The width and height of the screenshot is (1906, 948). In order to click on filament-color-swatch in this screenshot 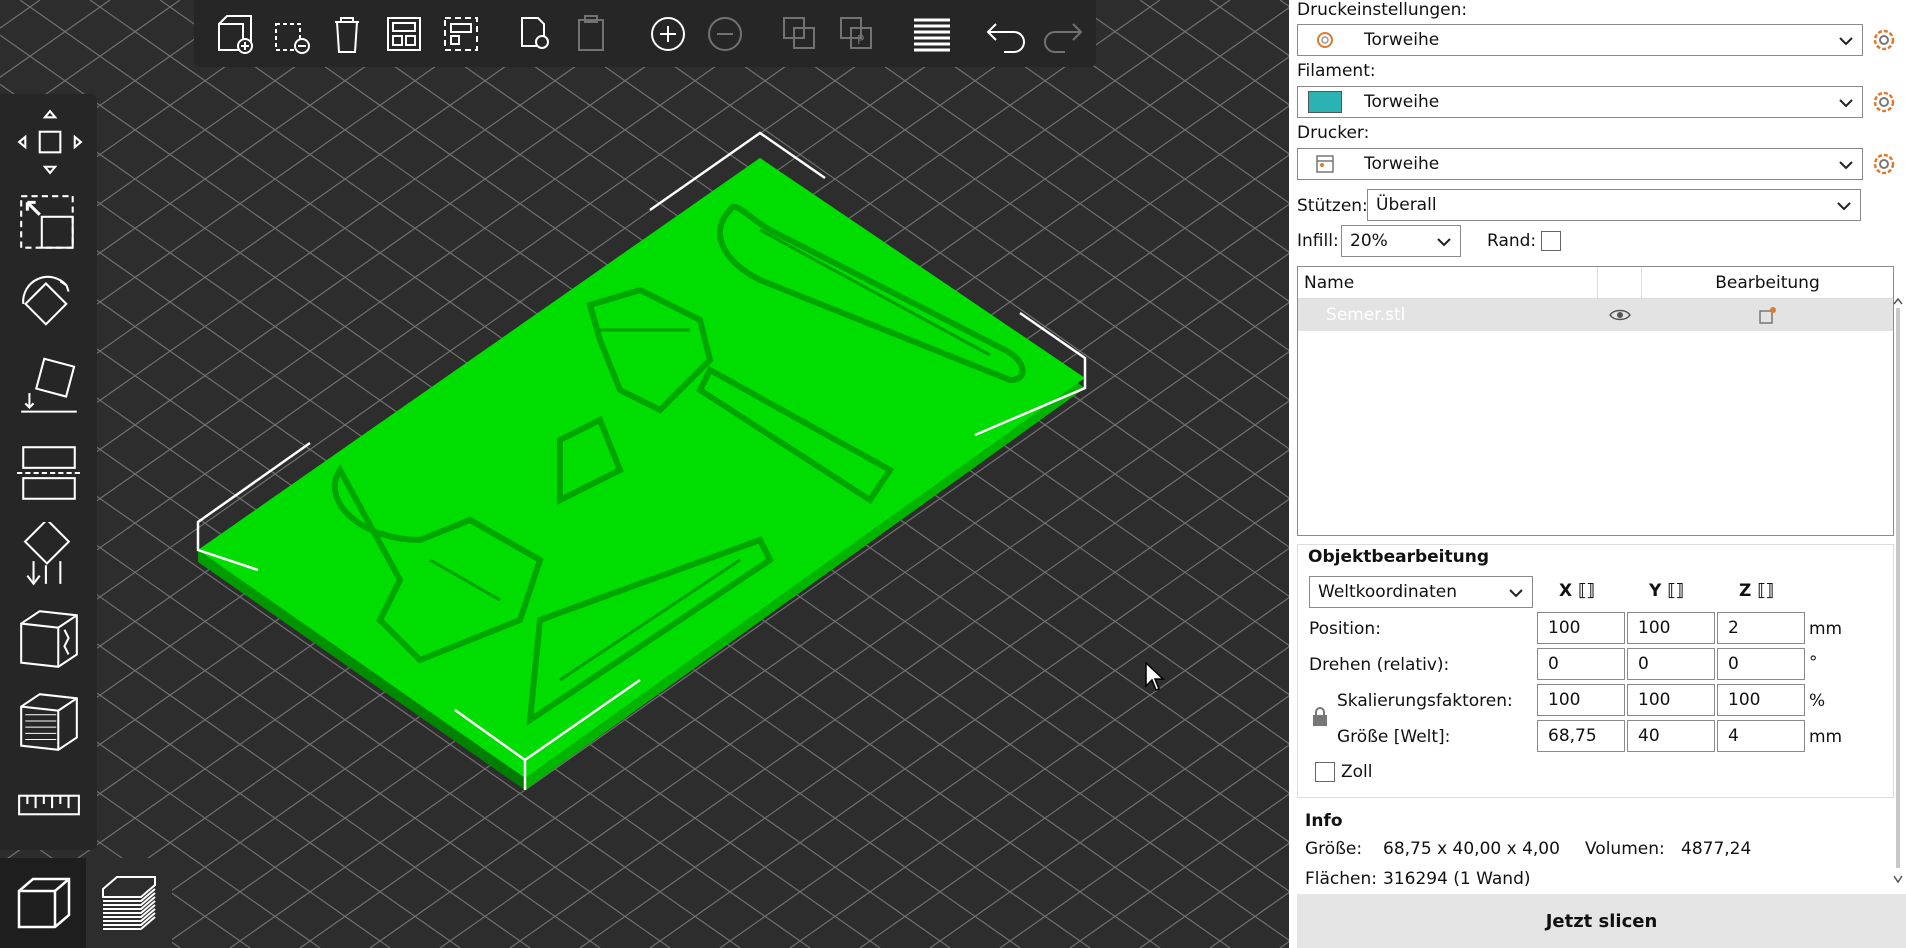, I will do `click(1325, 102)`.